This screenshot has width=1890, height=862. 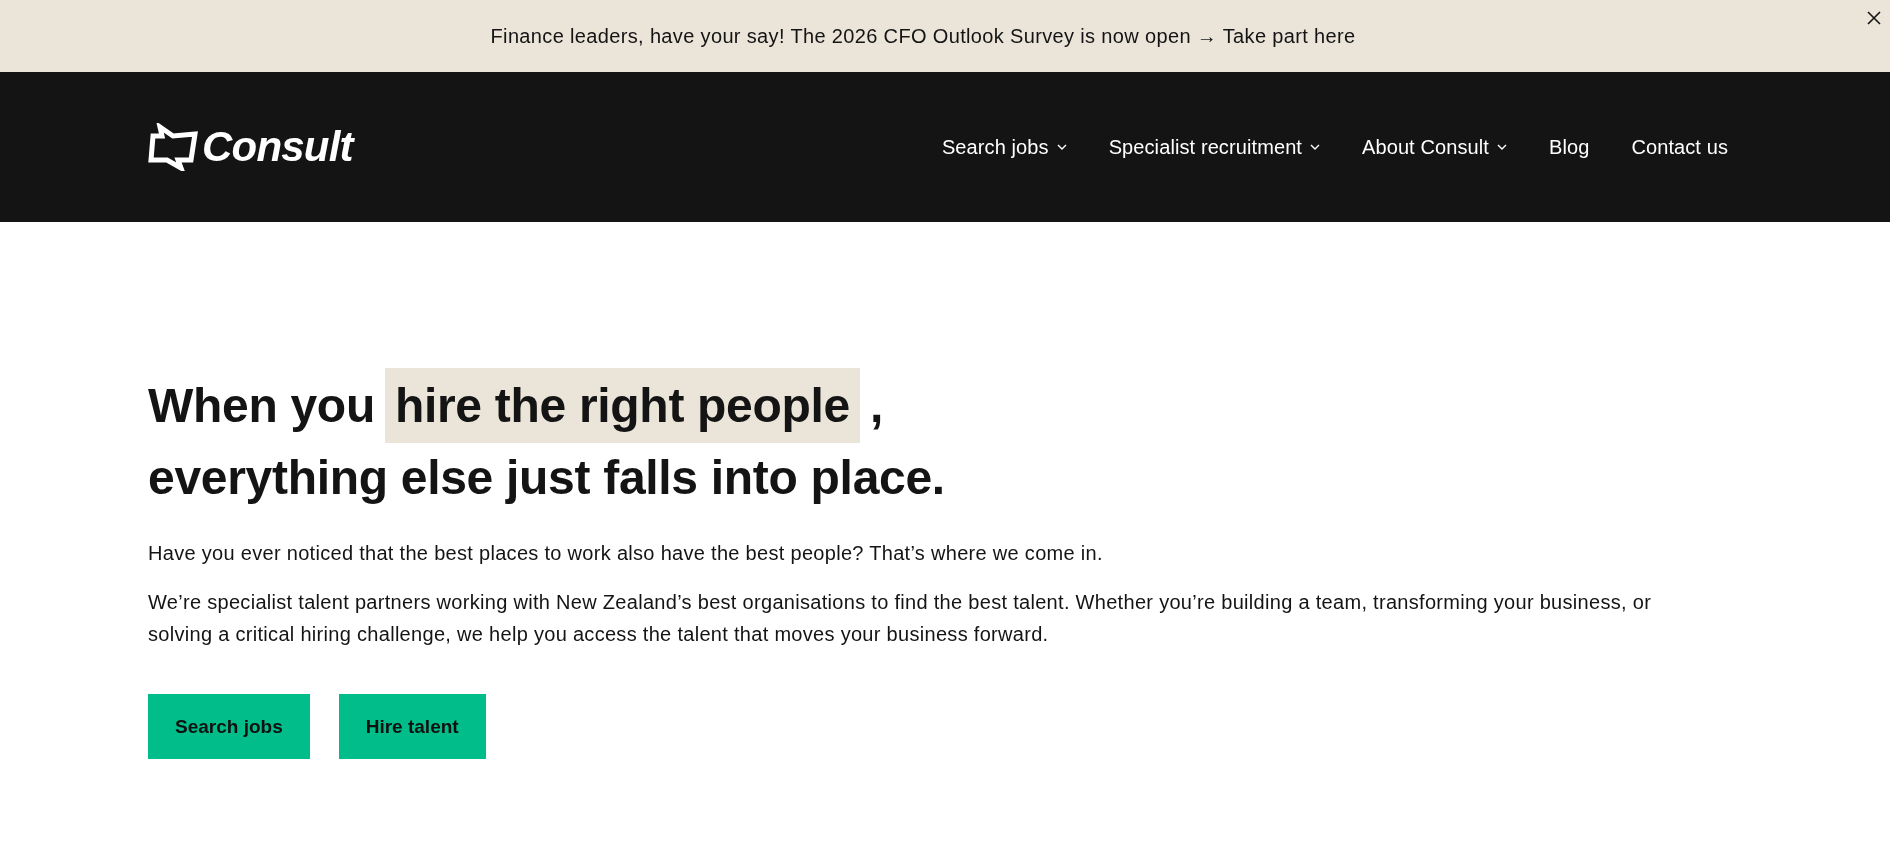 I want to click on nav-link: Contact us, so click(x=1679, y=147).